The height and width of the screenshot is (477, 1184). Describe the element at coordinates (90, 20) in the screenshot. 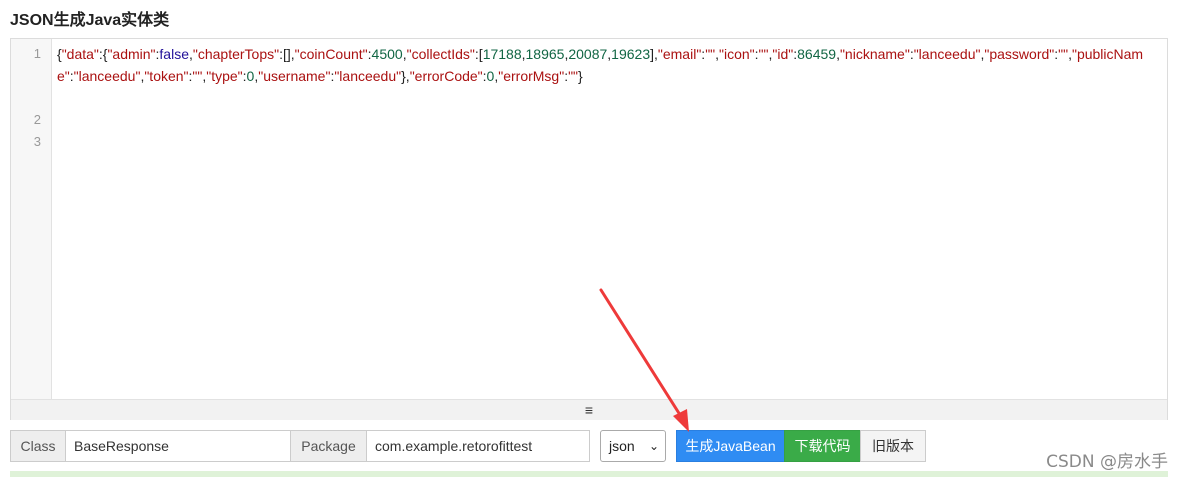

I see `page-title: JSON生成Java实体类` at that location.